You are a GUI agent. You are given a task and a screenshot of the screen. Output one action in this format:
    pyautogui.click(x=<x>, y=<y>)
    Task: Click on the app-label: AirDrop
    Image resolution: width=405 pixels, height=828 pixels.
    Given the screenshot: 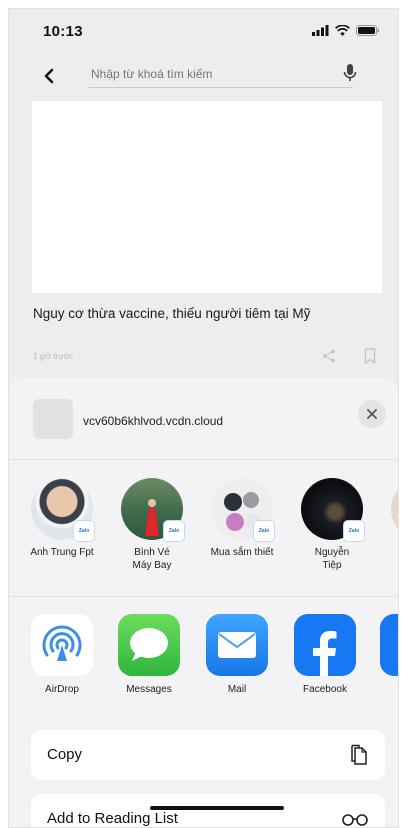 What is the action you would take?
    pyautogui.click(x=62, y=689)
    